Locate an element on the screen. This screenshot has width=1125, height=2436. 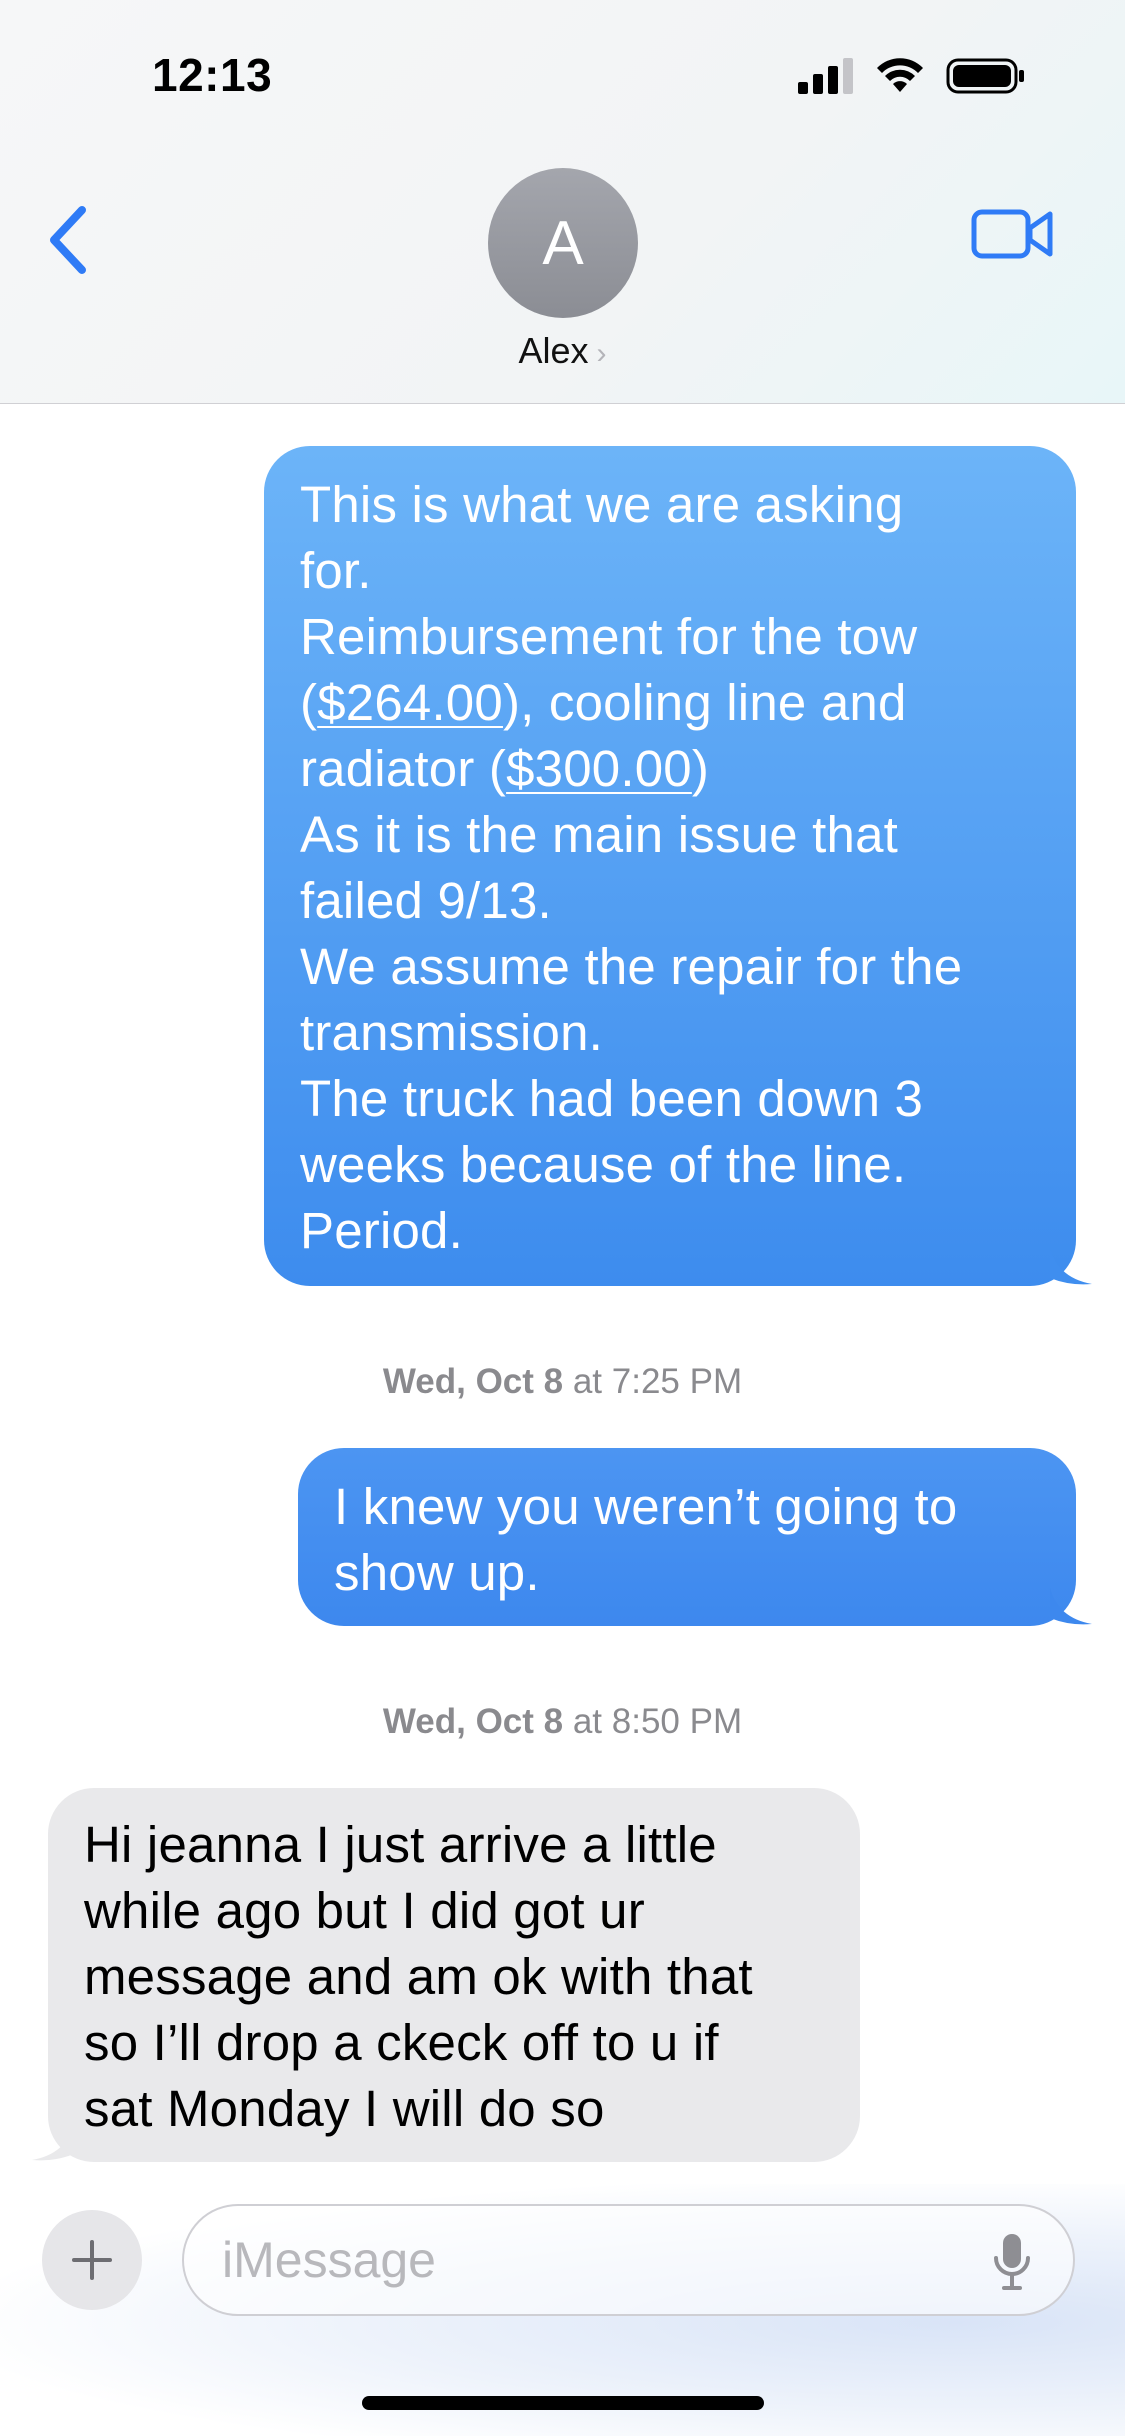
message-line: We assume the repair for the is located at coordinates (631, 966).